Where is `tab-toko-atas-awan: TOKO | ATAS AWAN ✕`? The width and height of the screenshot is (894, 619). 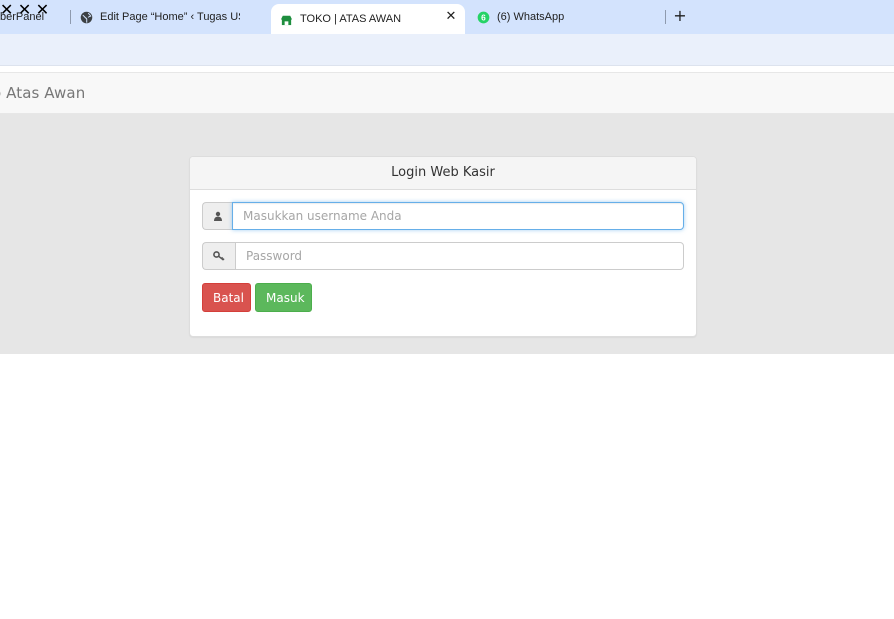 tab-toko-atas-awan: TOKO | ATAS AWAN ✕ is located at coordinates (368, 19).